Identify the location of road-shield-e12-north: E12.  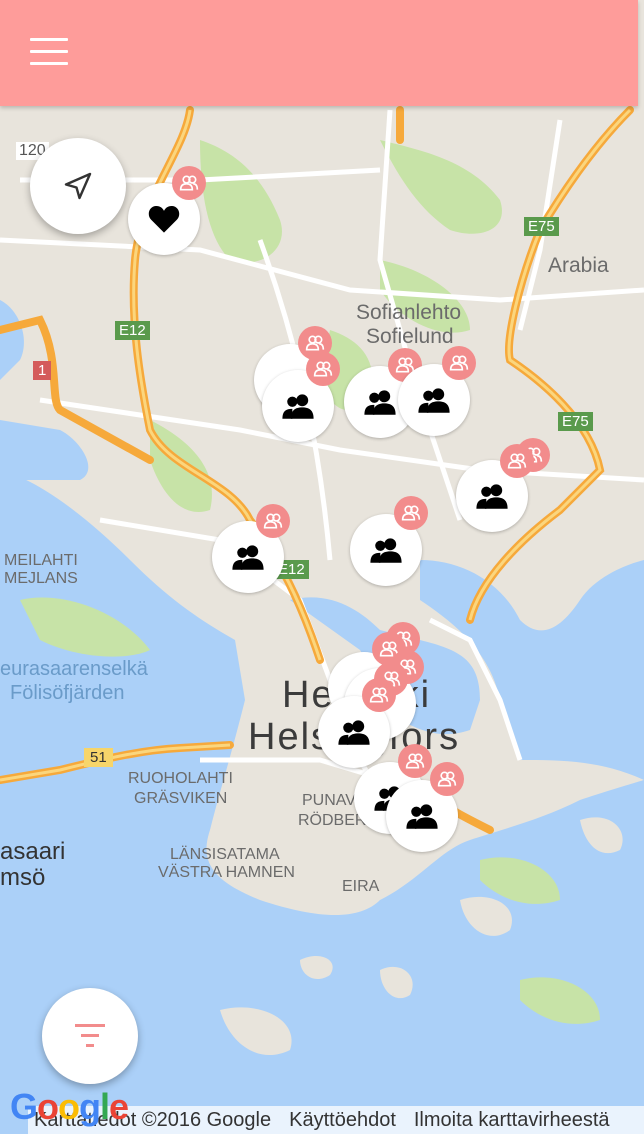
(132, 330).